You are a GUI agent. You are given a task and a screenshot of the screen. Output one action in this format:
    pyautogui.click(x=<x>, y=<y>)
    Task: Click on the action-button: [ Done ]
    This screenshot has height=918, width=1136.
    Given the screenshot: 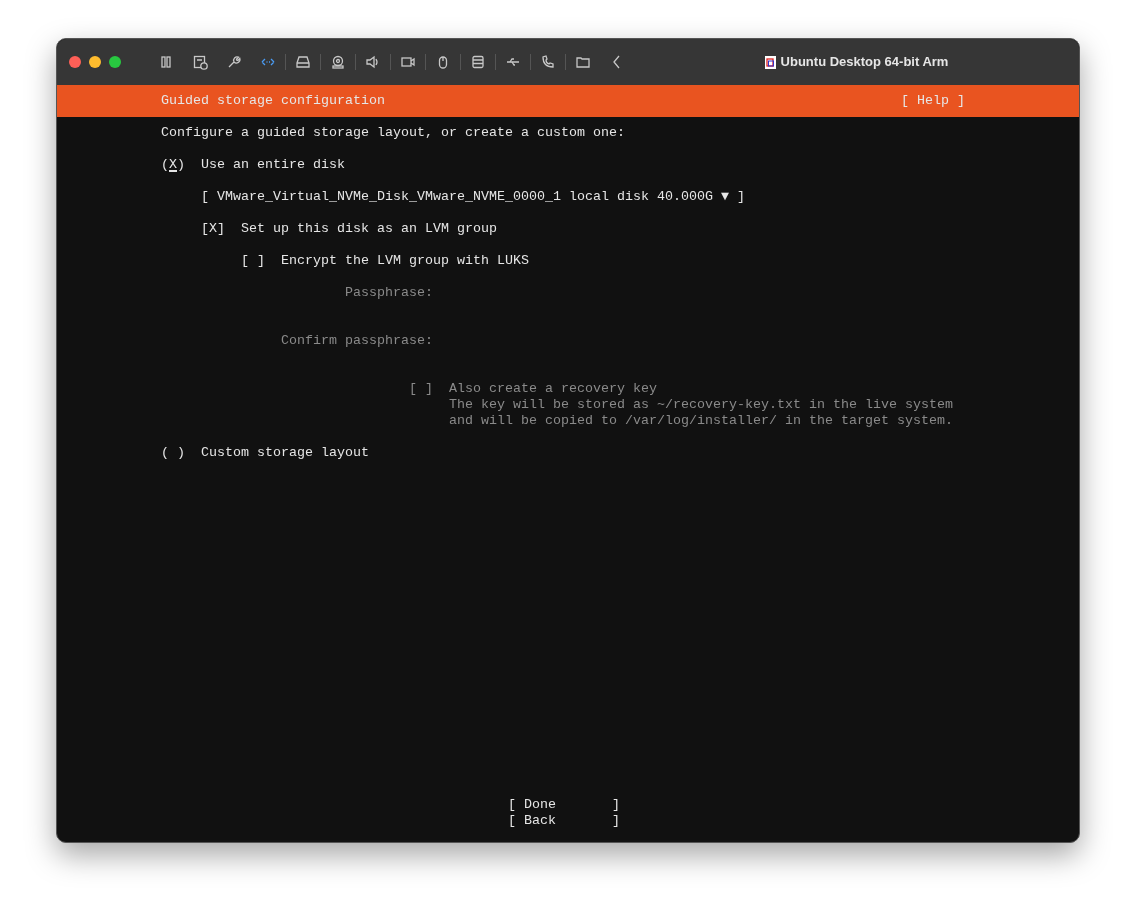 What is the action you would take?
    pyautogui.click(x=564, y=805)
    